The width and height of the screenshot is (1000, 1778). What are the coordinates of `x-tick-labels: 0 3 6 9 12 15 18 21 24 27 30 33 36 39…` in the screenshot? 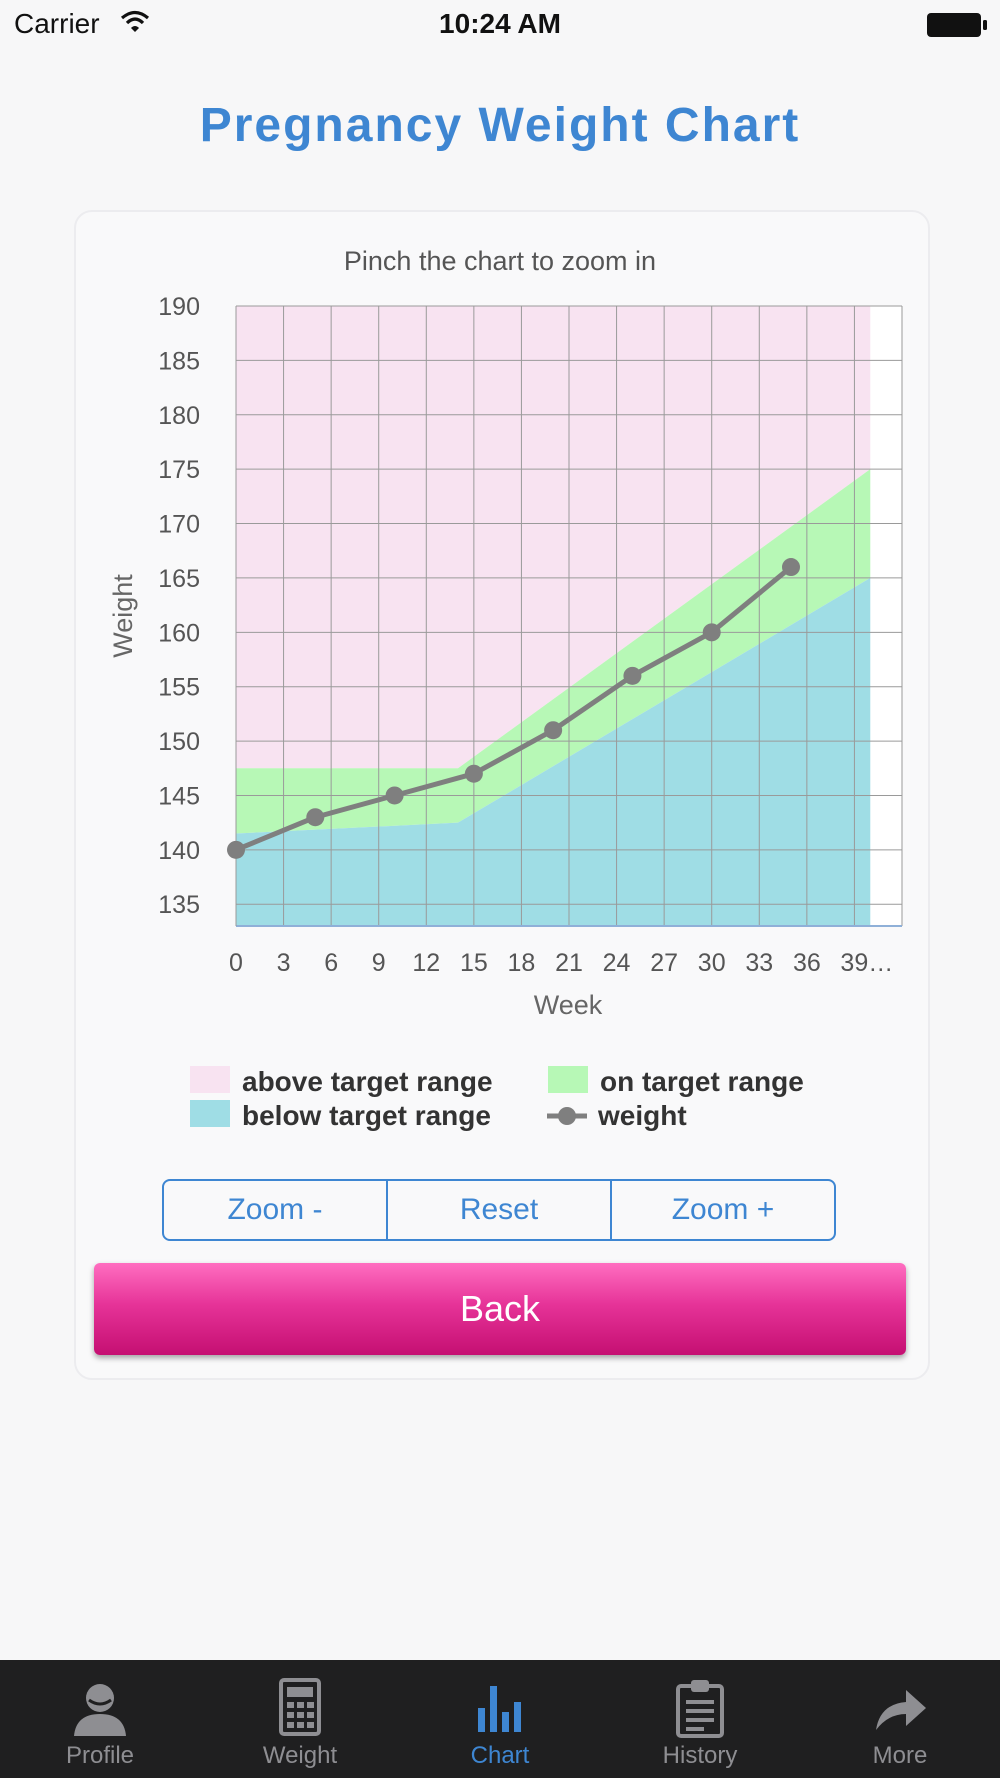 It's located at (561, 963).